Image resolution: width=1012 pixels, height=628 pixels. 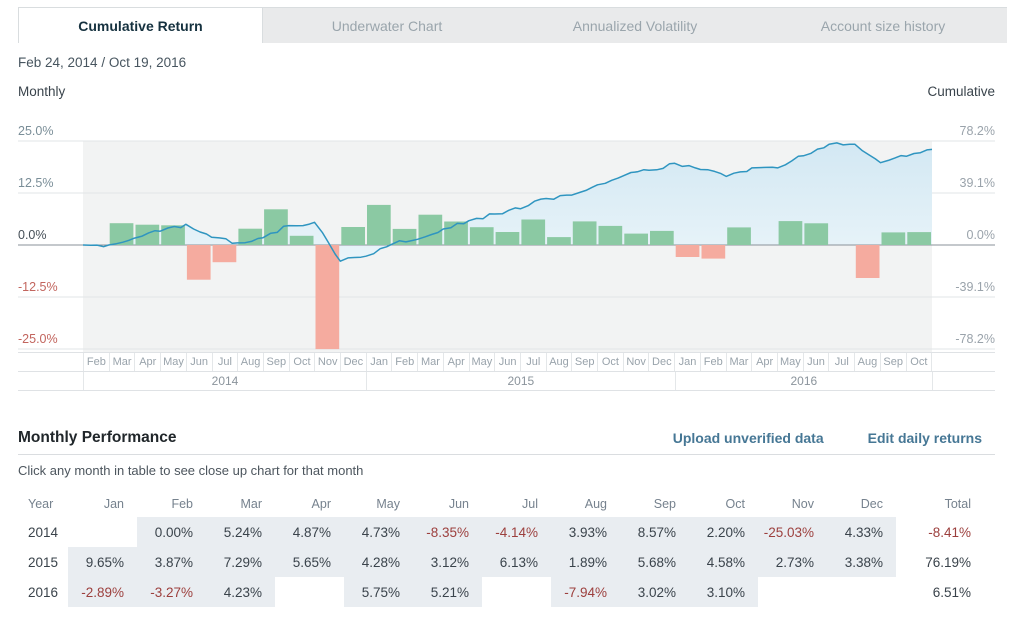 What do you see at coordinates (977, 131) in the screenshot?
I see `right-axis-tick: 78.2%` at bounding box center [977, 131].